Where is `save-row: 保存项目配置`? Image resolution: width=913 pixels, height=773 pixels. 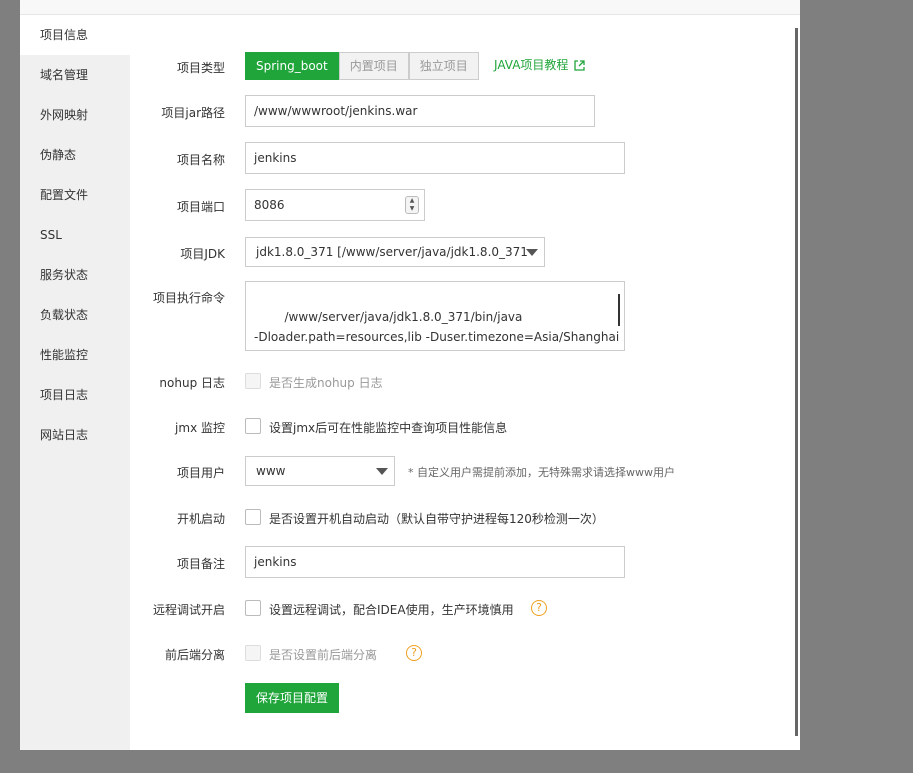 save-row: 保存项目配置 is located at coordinates (460, 698).